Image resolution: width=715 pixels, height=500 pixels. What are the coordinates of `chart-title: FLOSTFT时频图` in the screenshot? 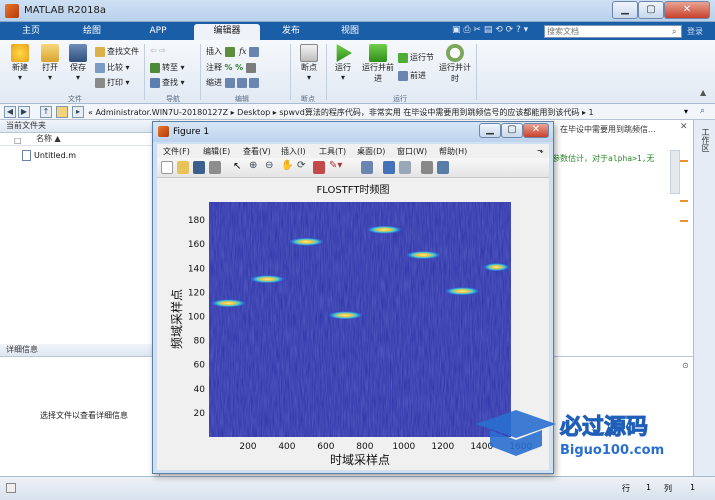 It's located at (353, 189).